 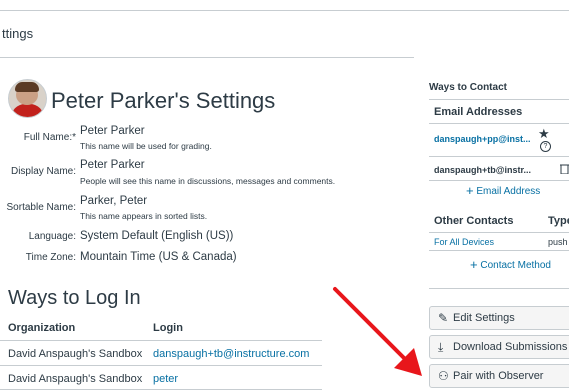 What do you see at coordinates (43, 171) in the screenshot?
I see `field-label: Display Name:` at bounding box center [43, 171].